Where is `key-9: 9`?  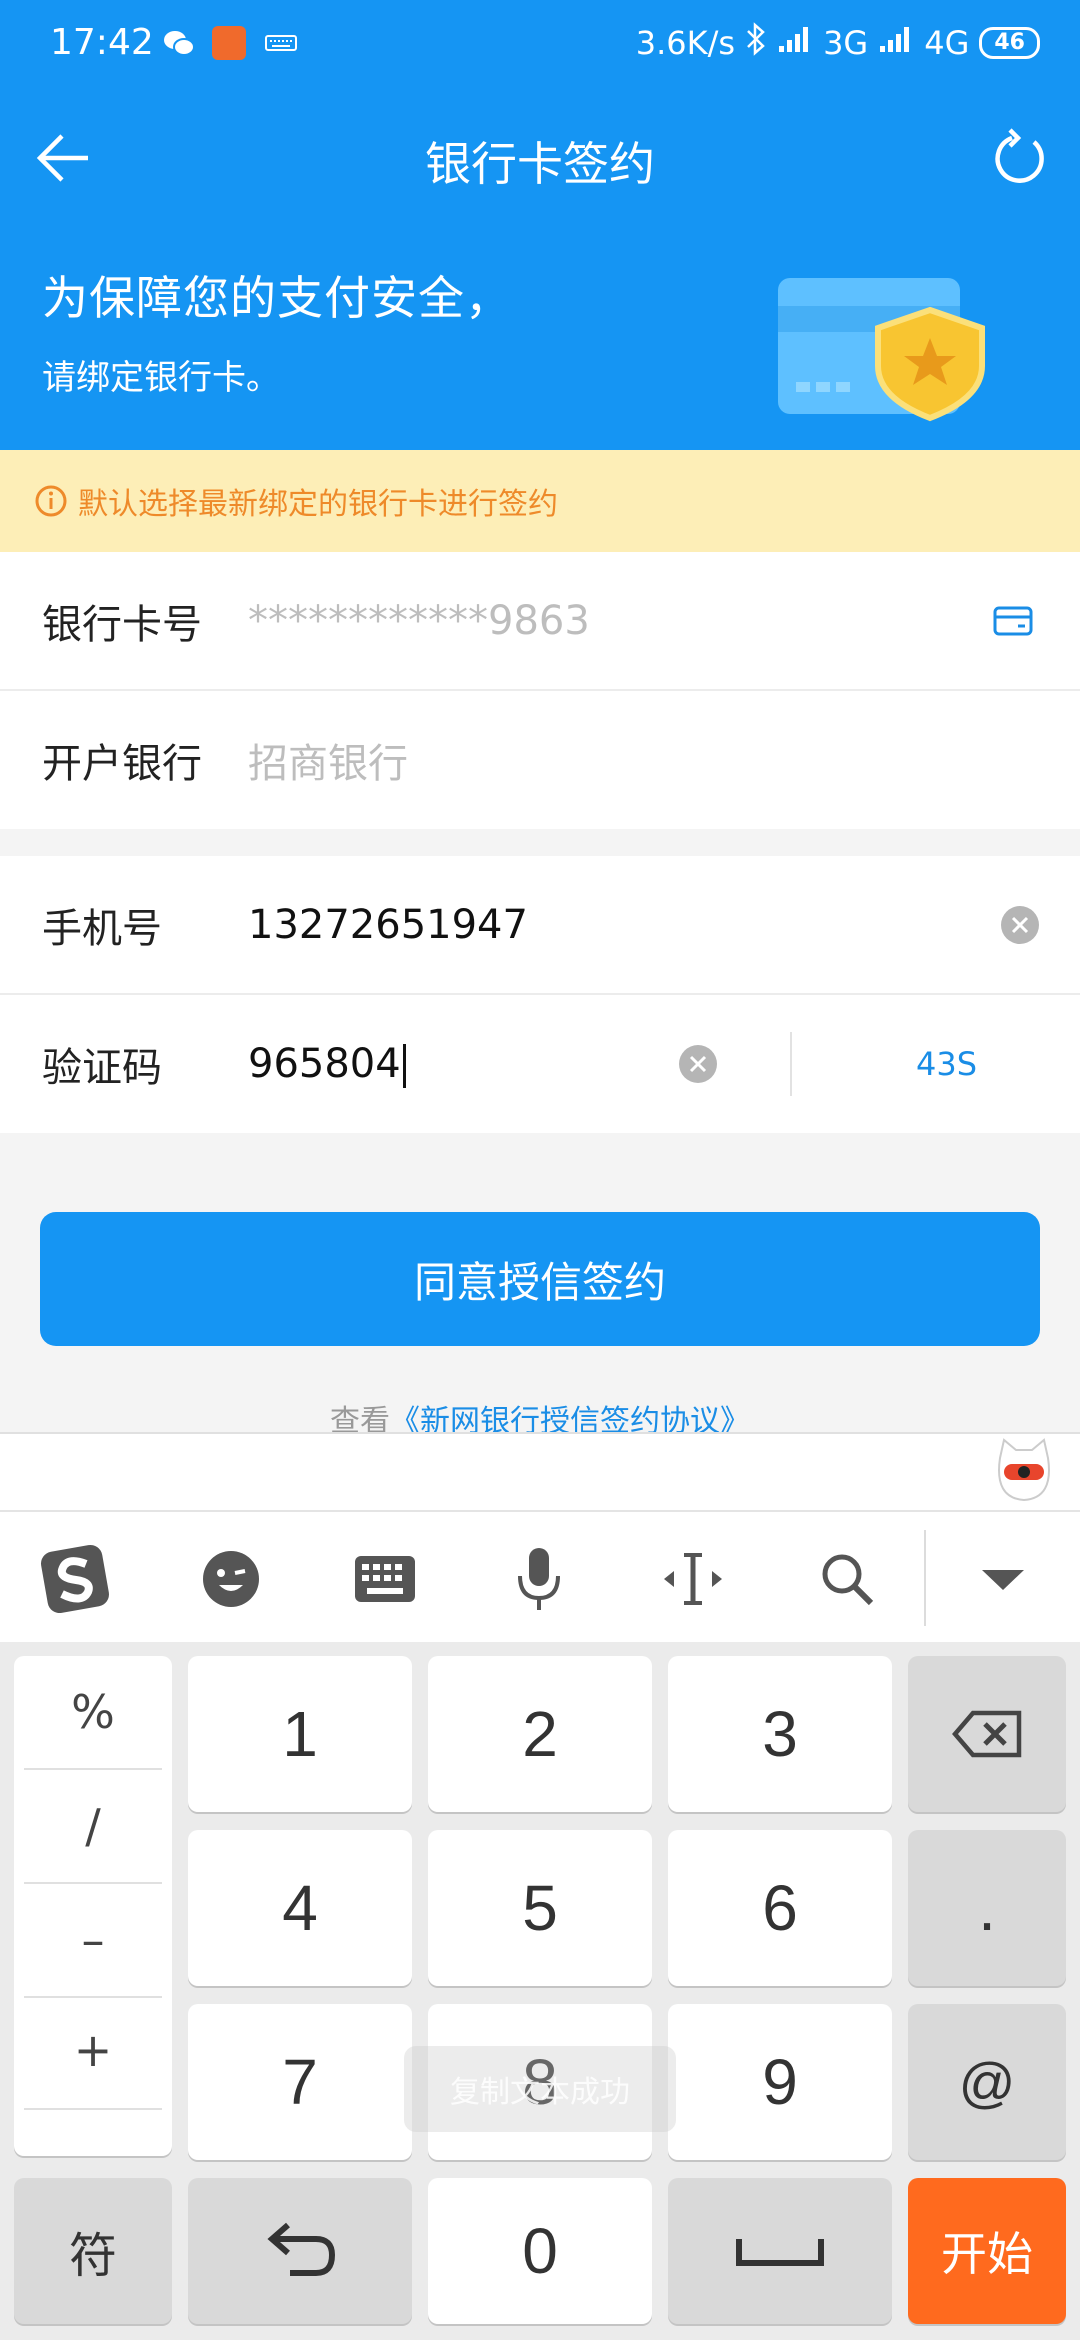
key-9: 9 is located at coordinates (780, 2082).